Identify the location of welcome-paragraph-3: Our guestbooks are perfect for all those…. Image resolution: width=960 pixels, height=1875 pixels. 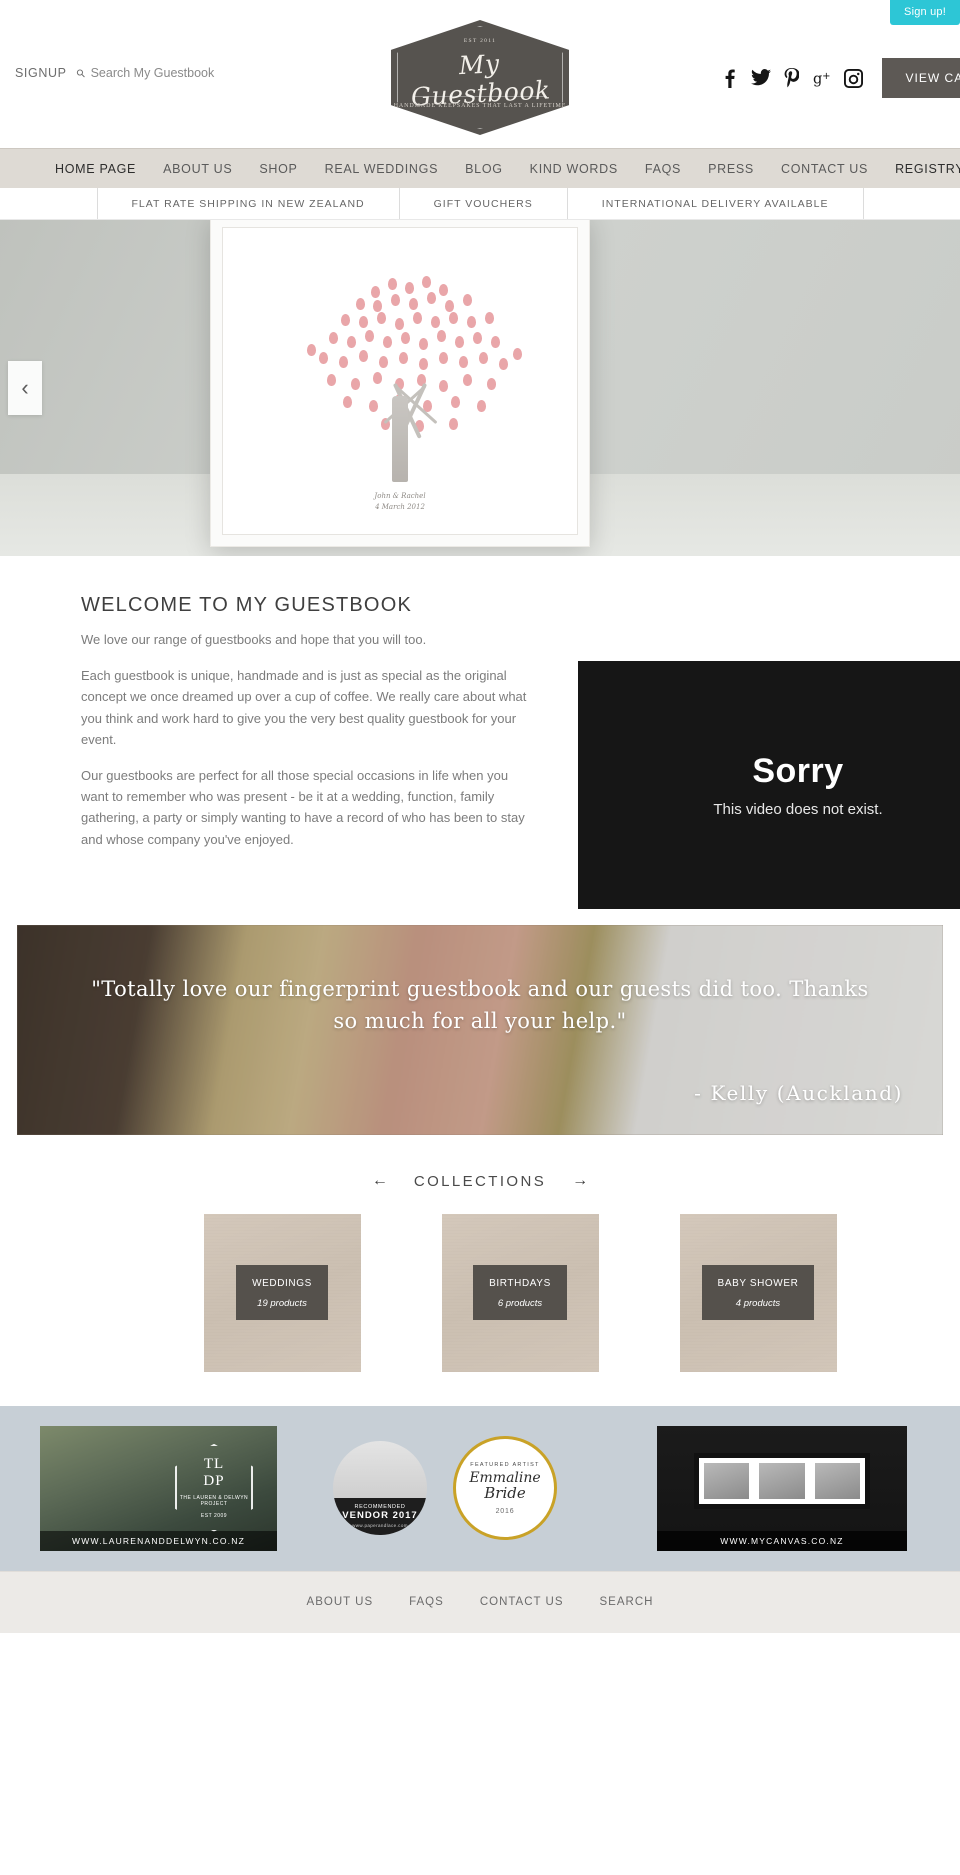
(303, 807).